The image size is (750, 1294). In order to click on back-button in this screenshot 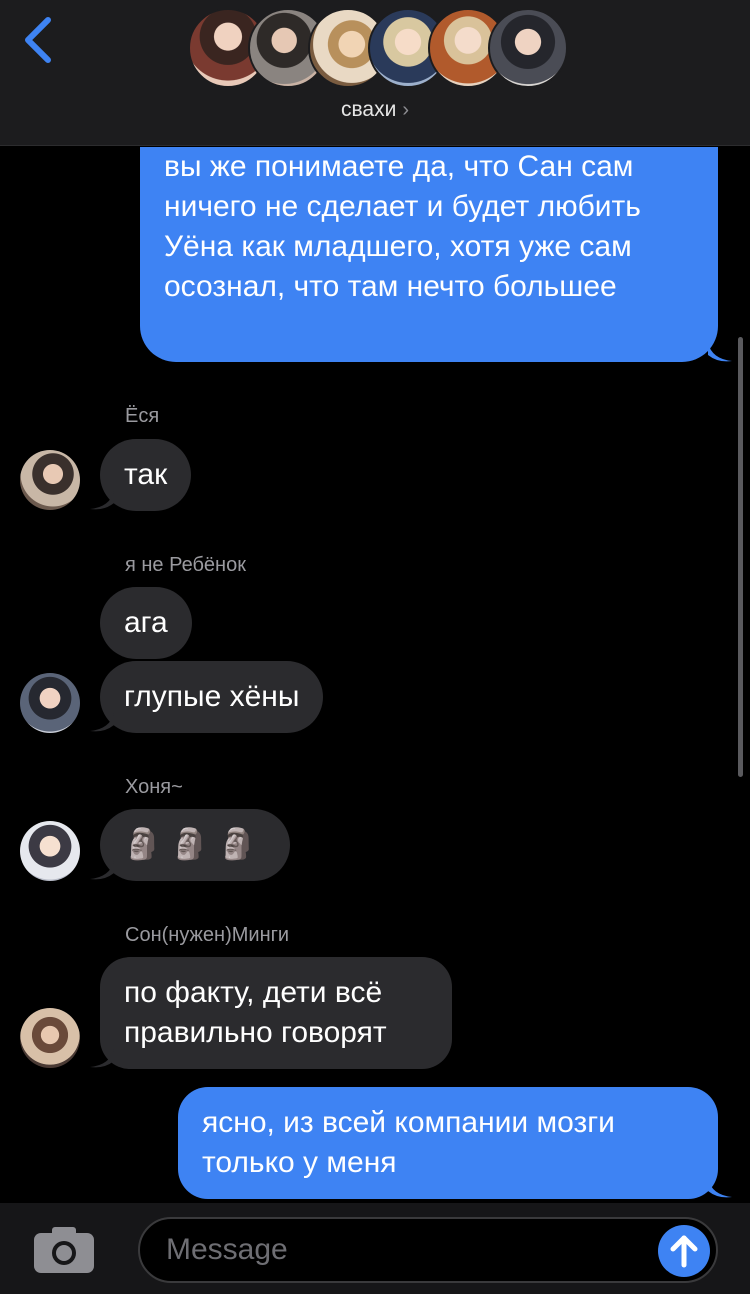, I will do `click(40, 40)`.